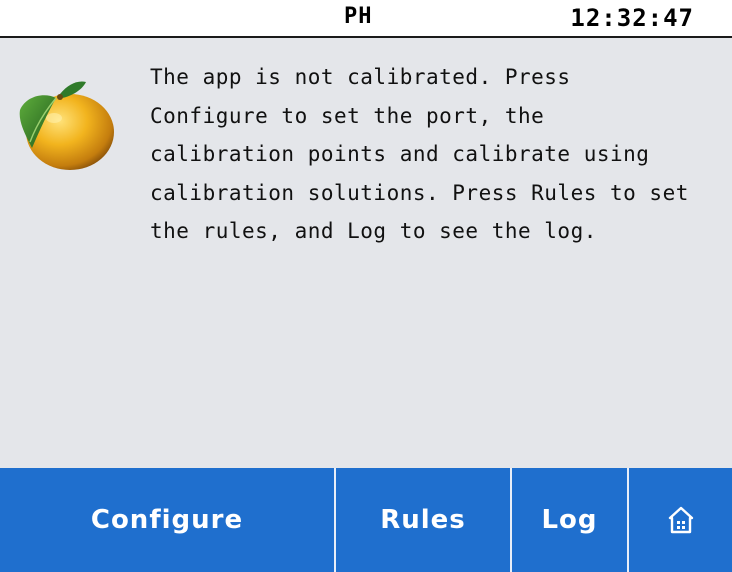 This screenshot has height=572, width=732. I want to click on clock: 12:32:47, so click(632, 18).